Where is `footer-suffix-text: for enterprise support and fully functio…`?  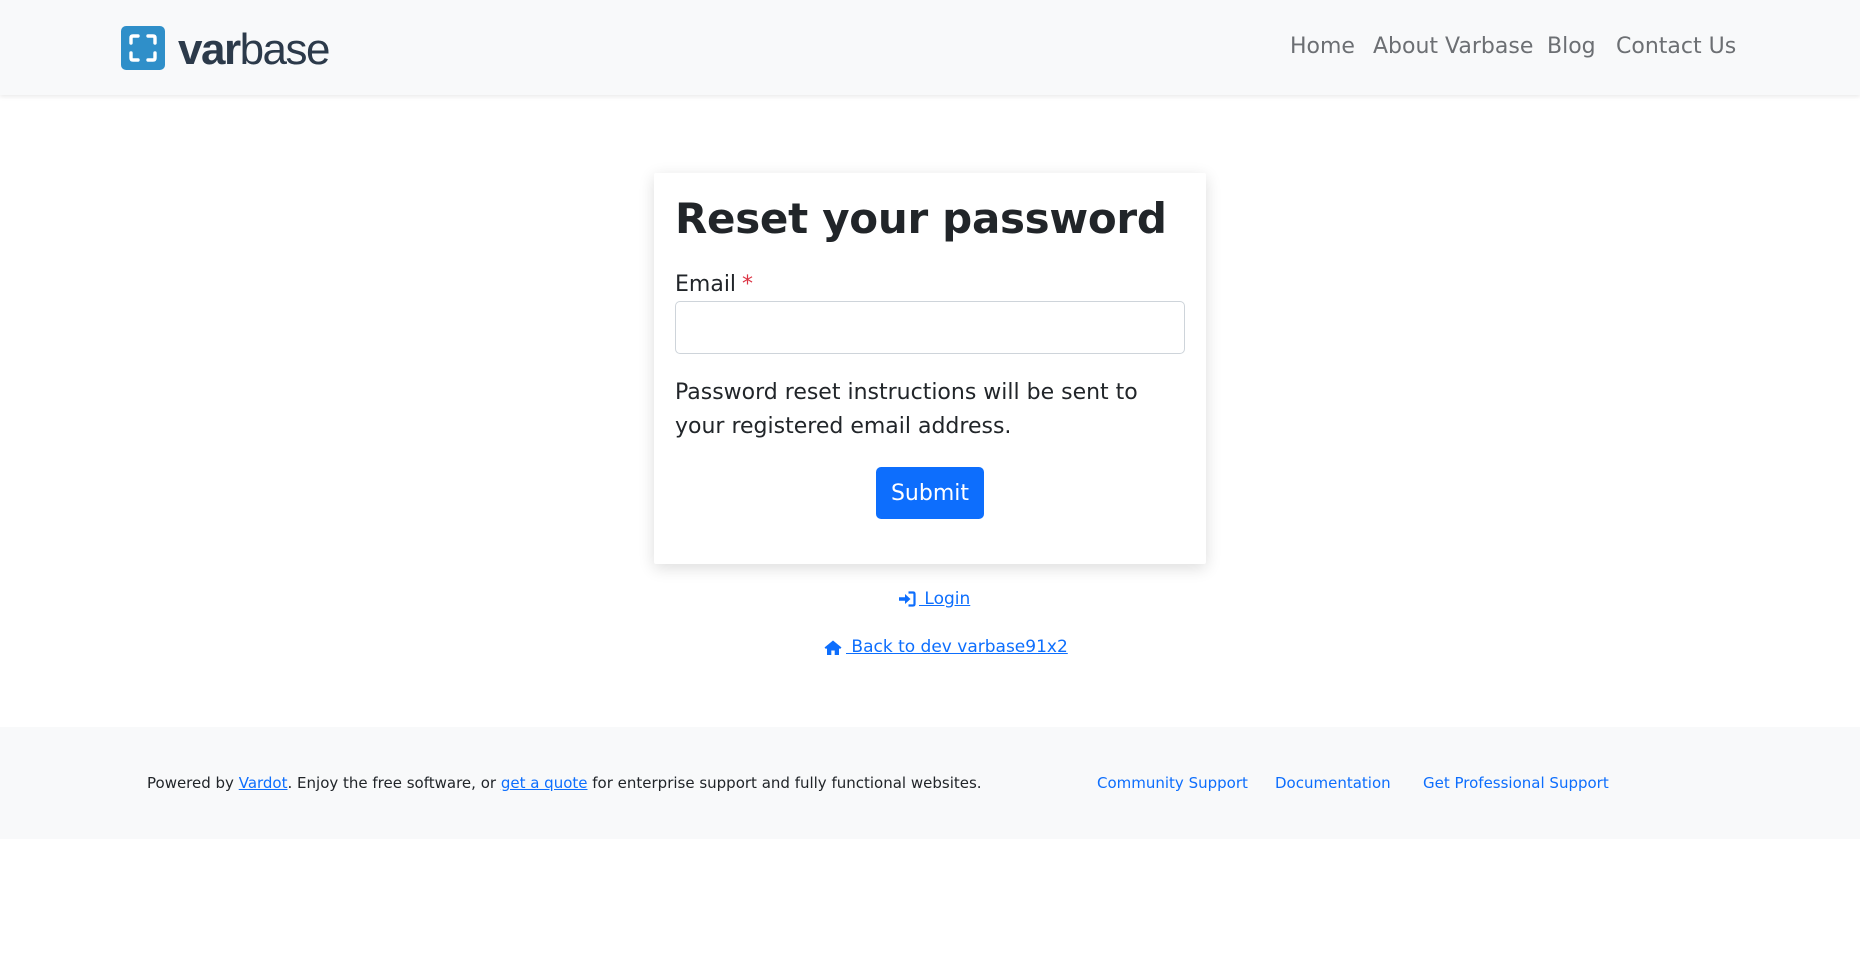
footer-suffix-text: for enterprise support and fully functio… is located at coordinates (784, 783).